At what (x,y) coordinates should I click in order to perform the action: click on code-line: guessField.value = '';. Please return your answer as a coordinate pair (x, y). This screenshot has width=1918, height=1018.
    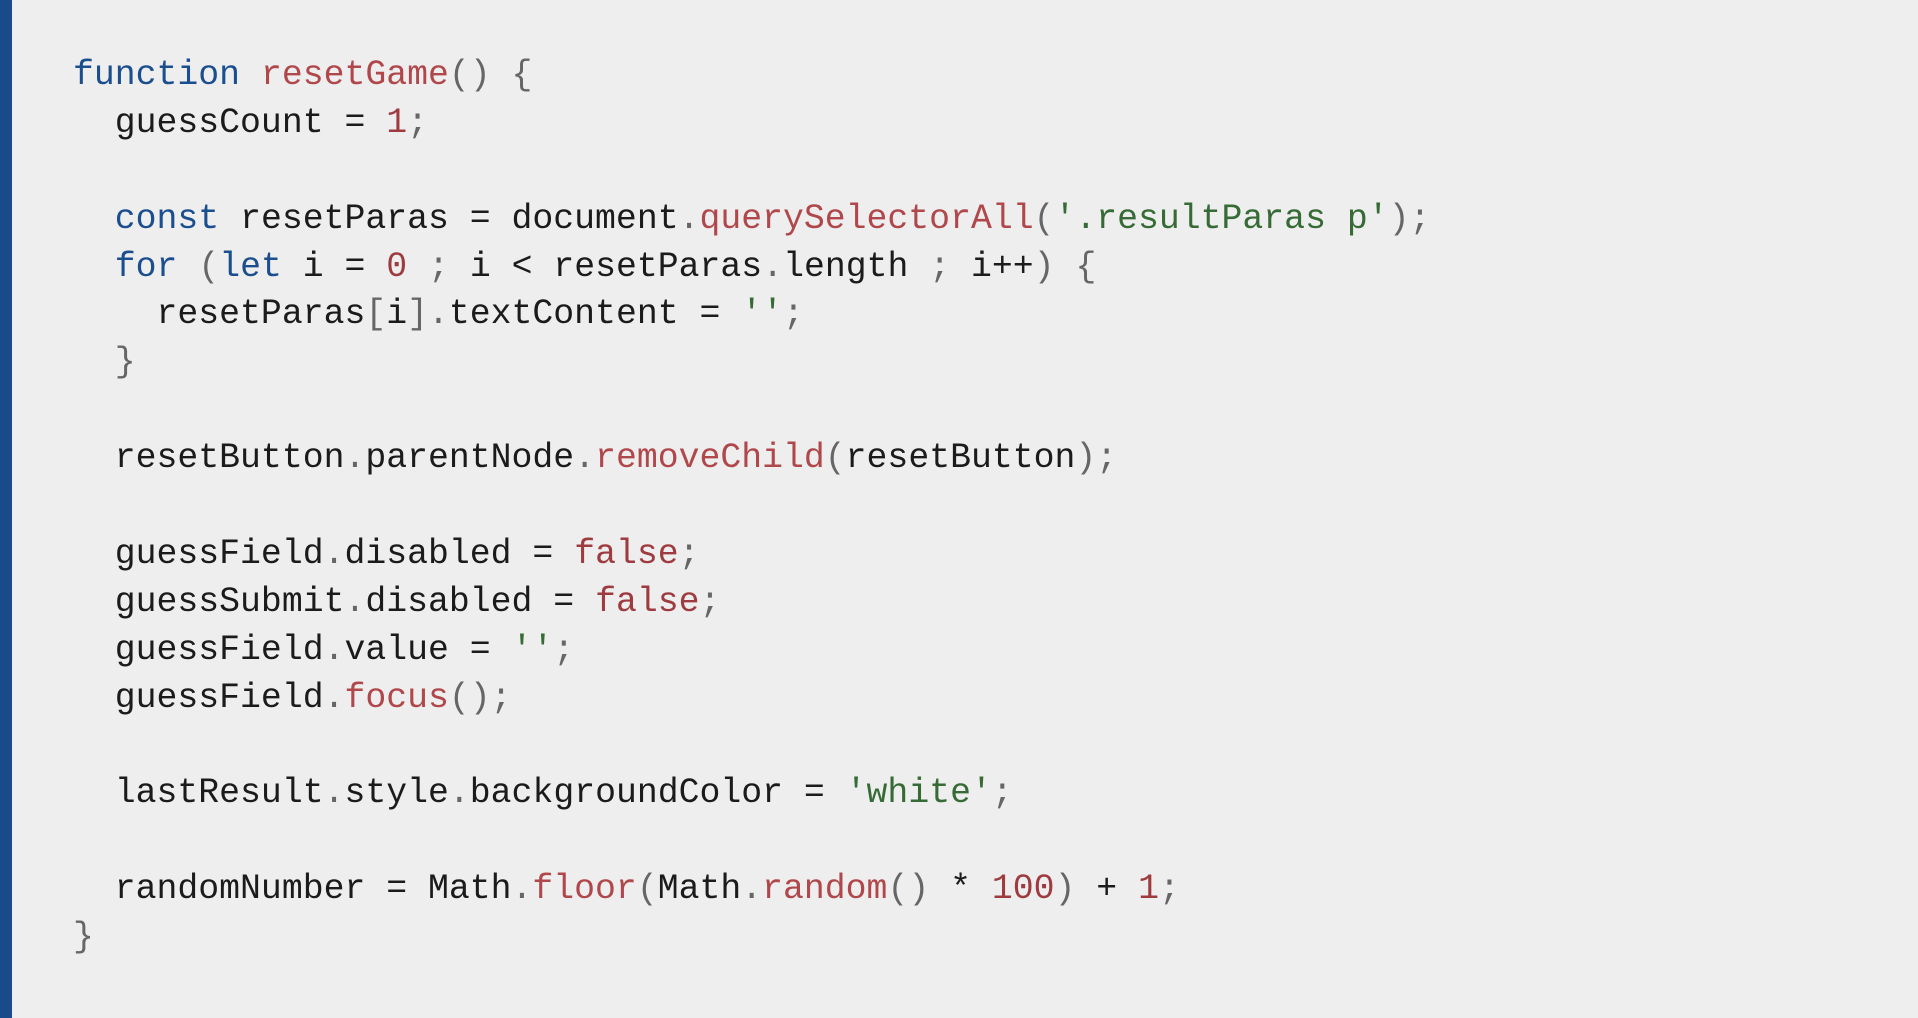
    Looking at the image, I should click on (751, 651).